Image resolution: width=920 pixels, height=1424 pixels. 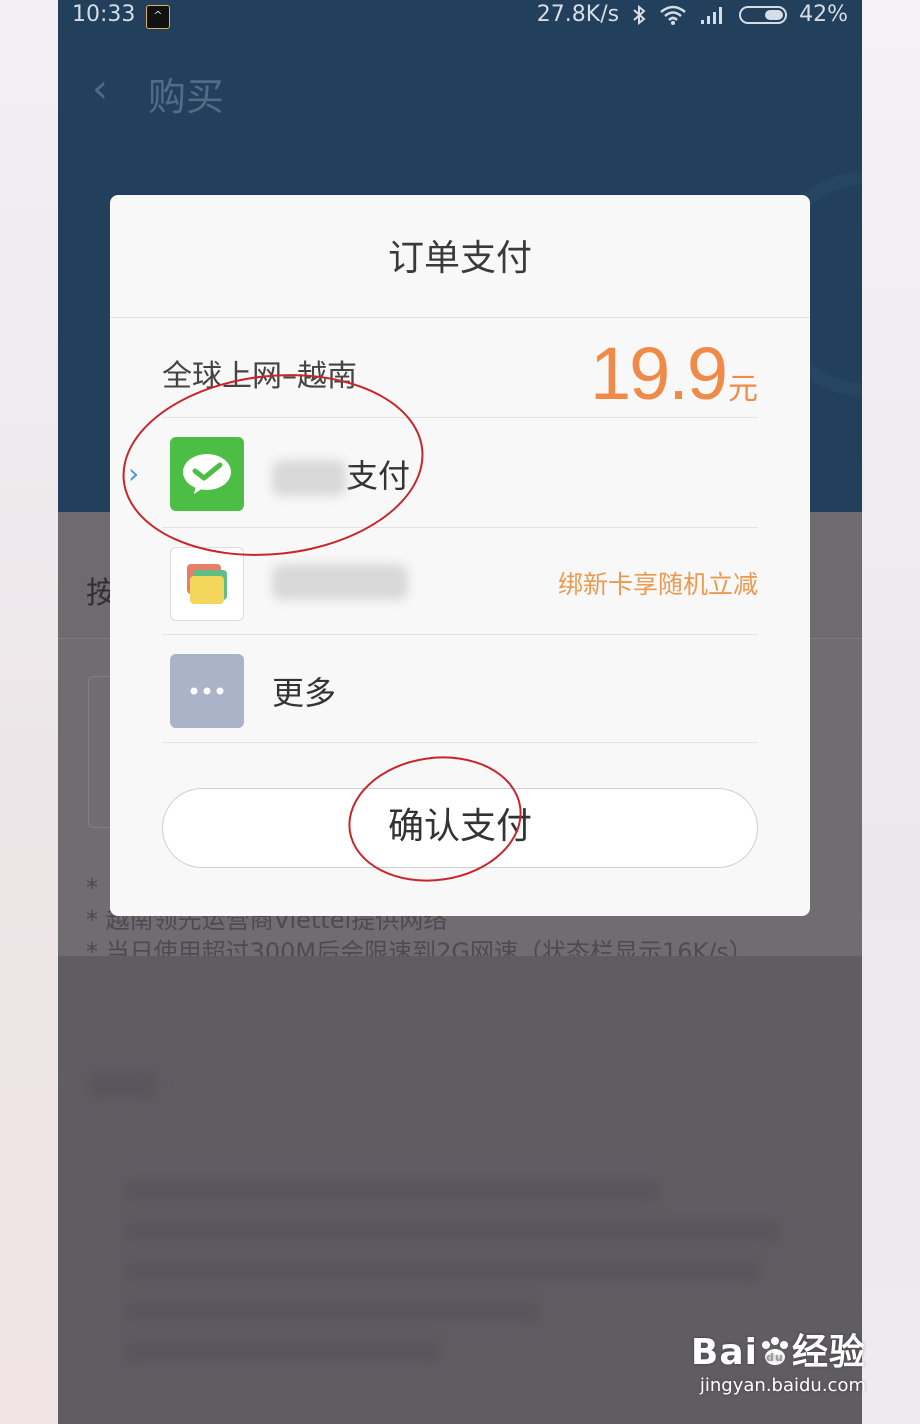 I want to click on chevron-left-icon: ‹, so click(x=100, y=89).